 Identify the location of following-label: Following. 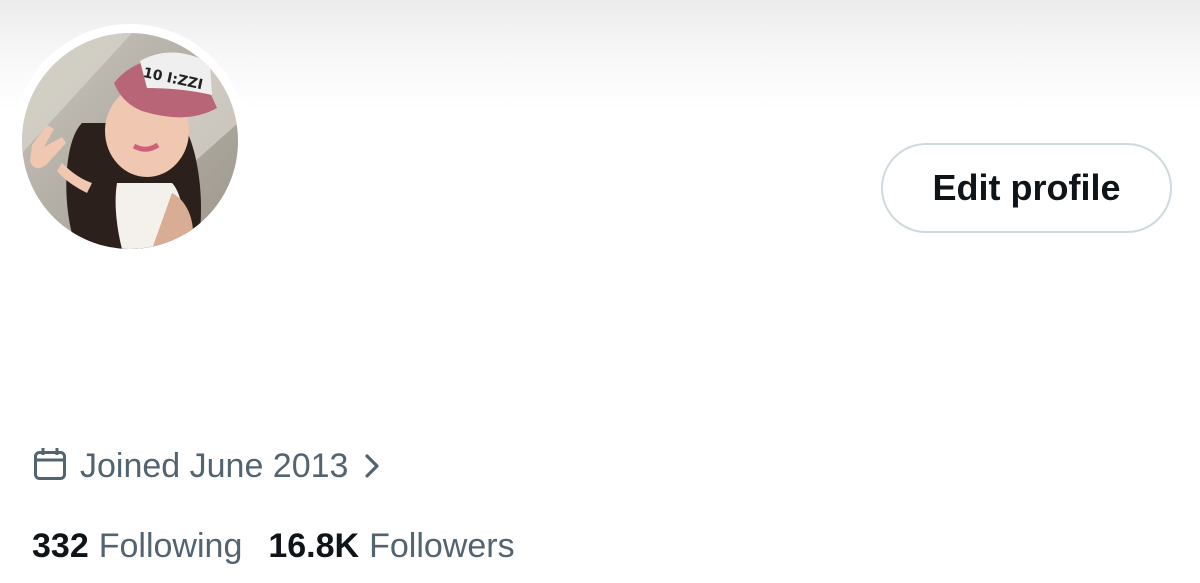
(170, 545).